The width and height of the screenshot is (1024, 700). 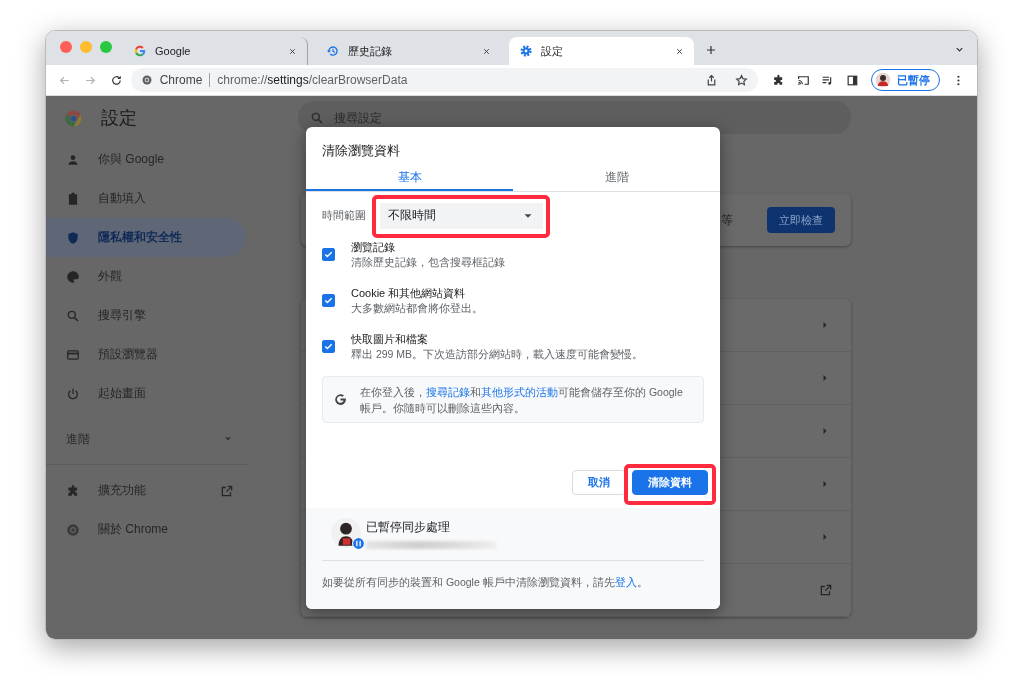 What do you see at coordinates (801, 220) in the screenshot?
I see `check-now-button: 立即檢查` at bounding box center [801, 220].